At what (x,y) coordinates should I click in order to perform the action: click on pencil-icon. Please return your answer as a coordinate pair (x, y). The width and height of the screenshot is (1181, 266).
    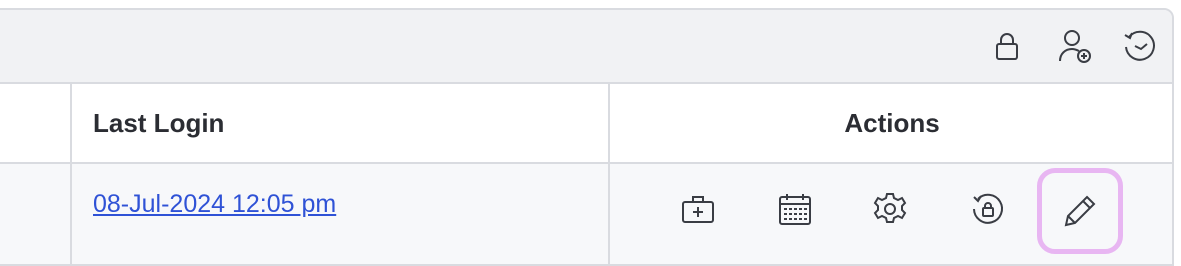
    Looking at the image, I should click on (1080, 211).